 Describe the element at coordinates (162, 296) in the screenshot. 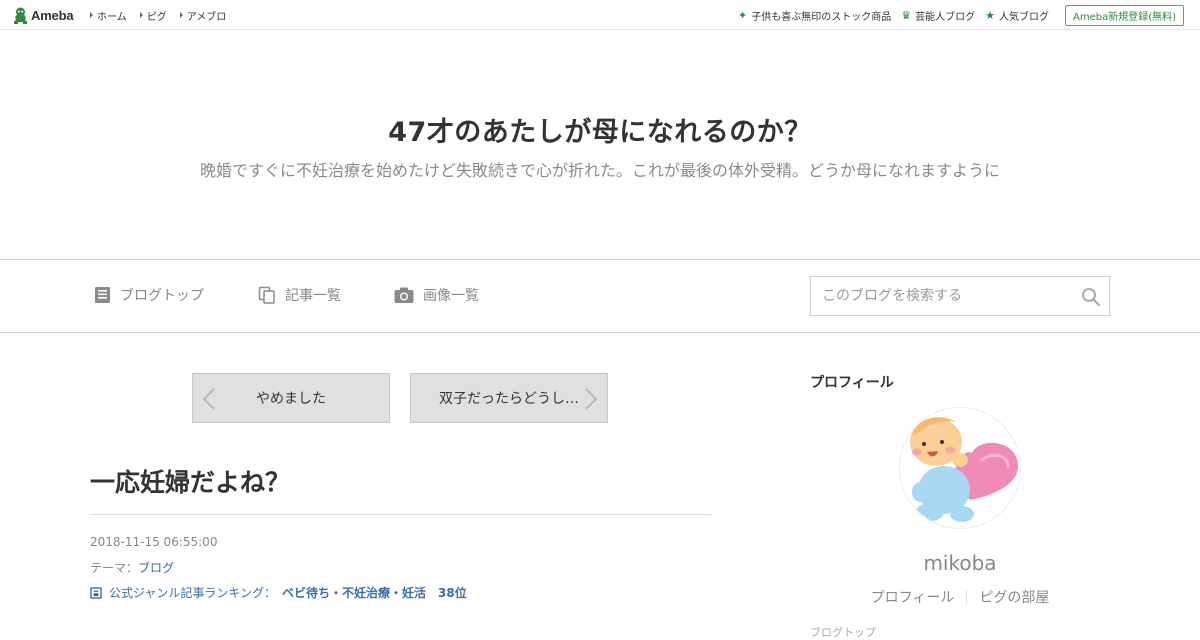

I see `blog-top-label: ブログトップ` at that location.